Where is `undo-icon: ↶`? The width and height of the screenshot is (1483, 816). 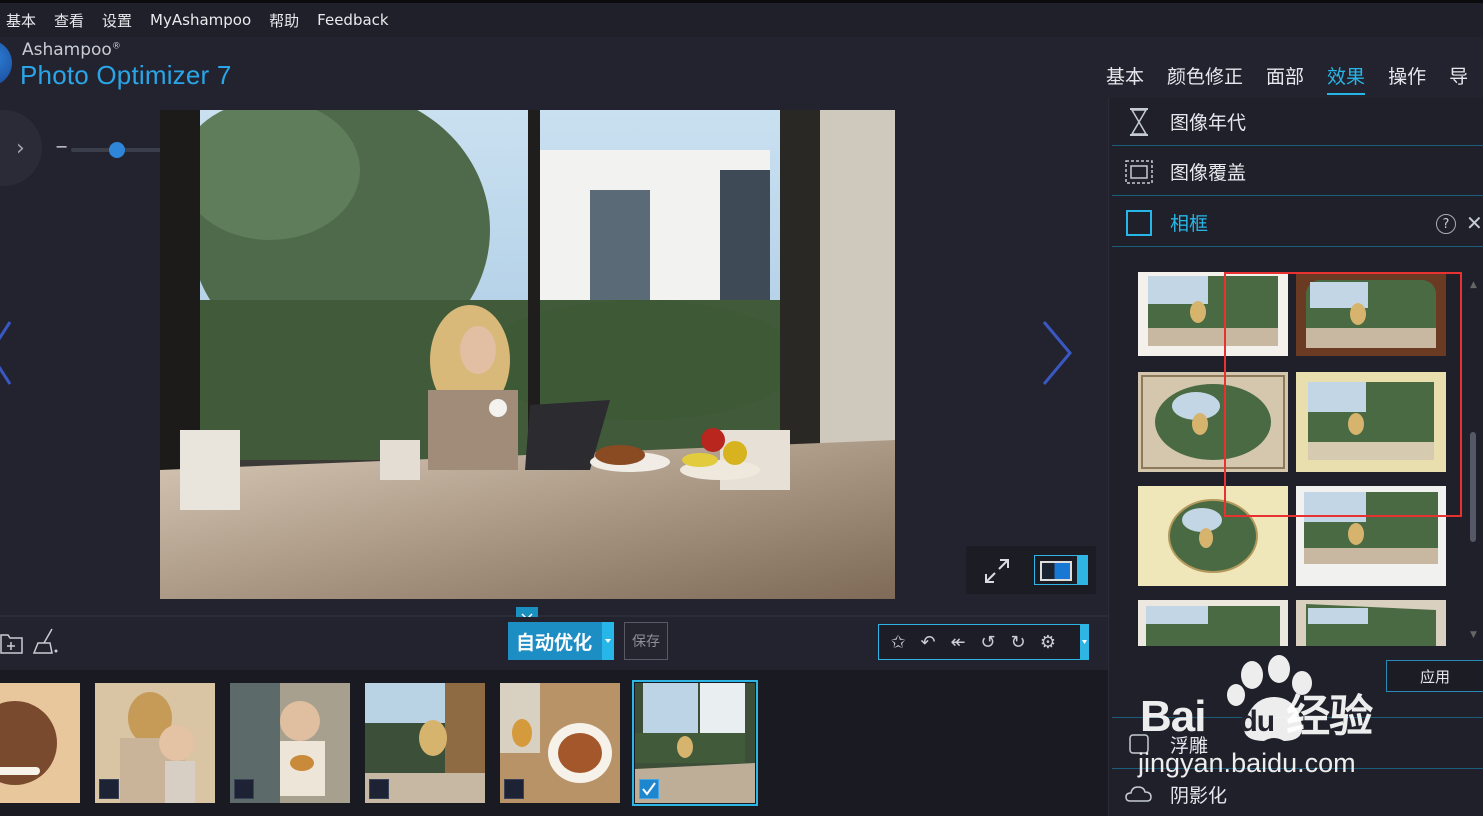 undo-icon: ↶ is located at coordinates (928, 642).